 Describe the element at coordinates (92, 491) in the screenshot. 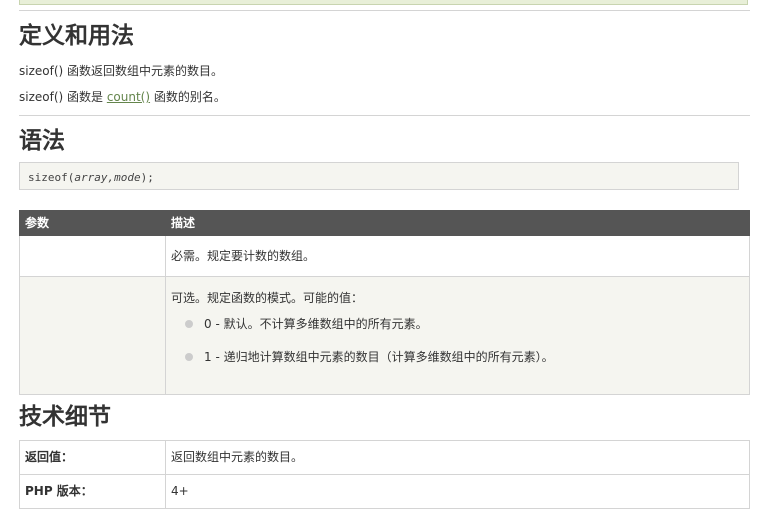

I see `php-version-label: PHP 版本：` at that location.